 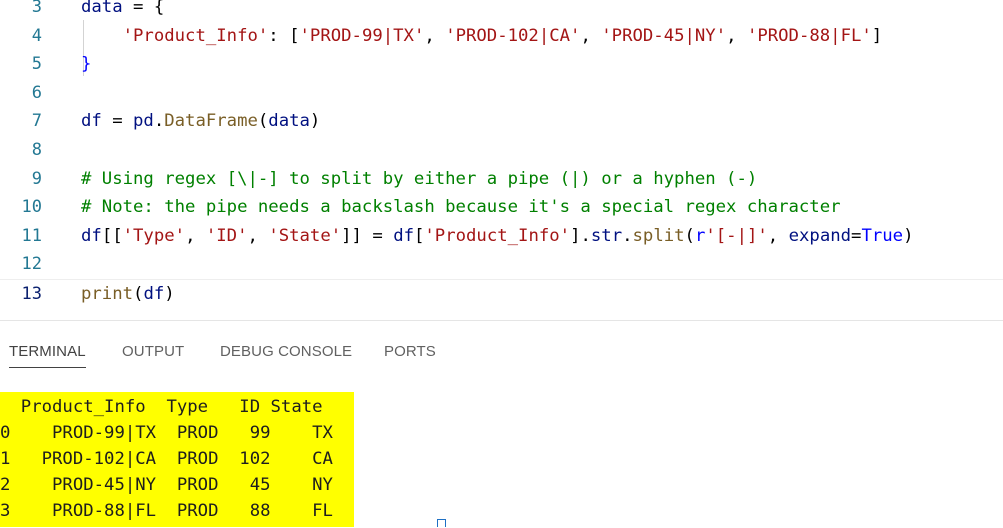 I want to click on terminal-line-row-0: 0 PROD-99|TX PROD 99 TX, so click(x=166, y=433).